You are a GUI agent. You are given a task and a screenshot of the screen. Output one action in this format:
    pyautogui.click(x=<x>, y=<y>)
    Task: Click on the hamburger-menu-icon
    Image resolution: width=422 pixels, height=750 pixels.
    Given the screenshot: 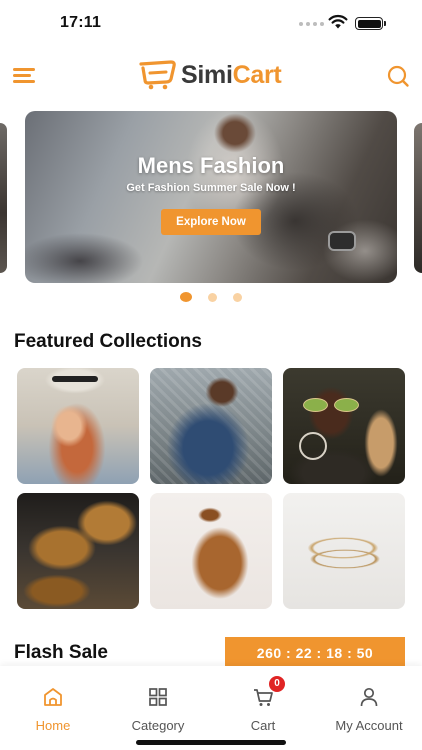 What is the action you would take?
    pyautogui.click(x=25, y=75)
    